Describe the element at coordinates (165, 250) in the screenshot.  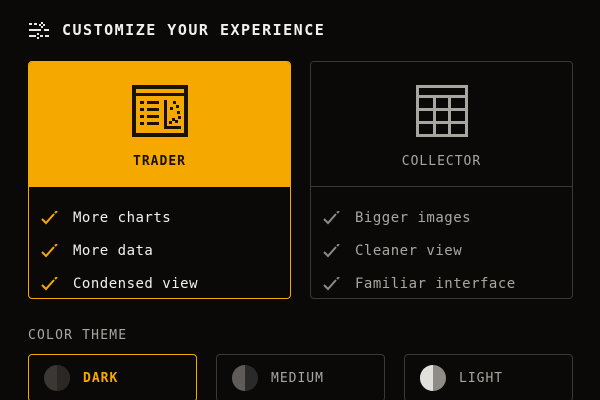
I see `feature-item: More data` at that location.